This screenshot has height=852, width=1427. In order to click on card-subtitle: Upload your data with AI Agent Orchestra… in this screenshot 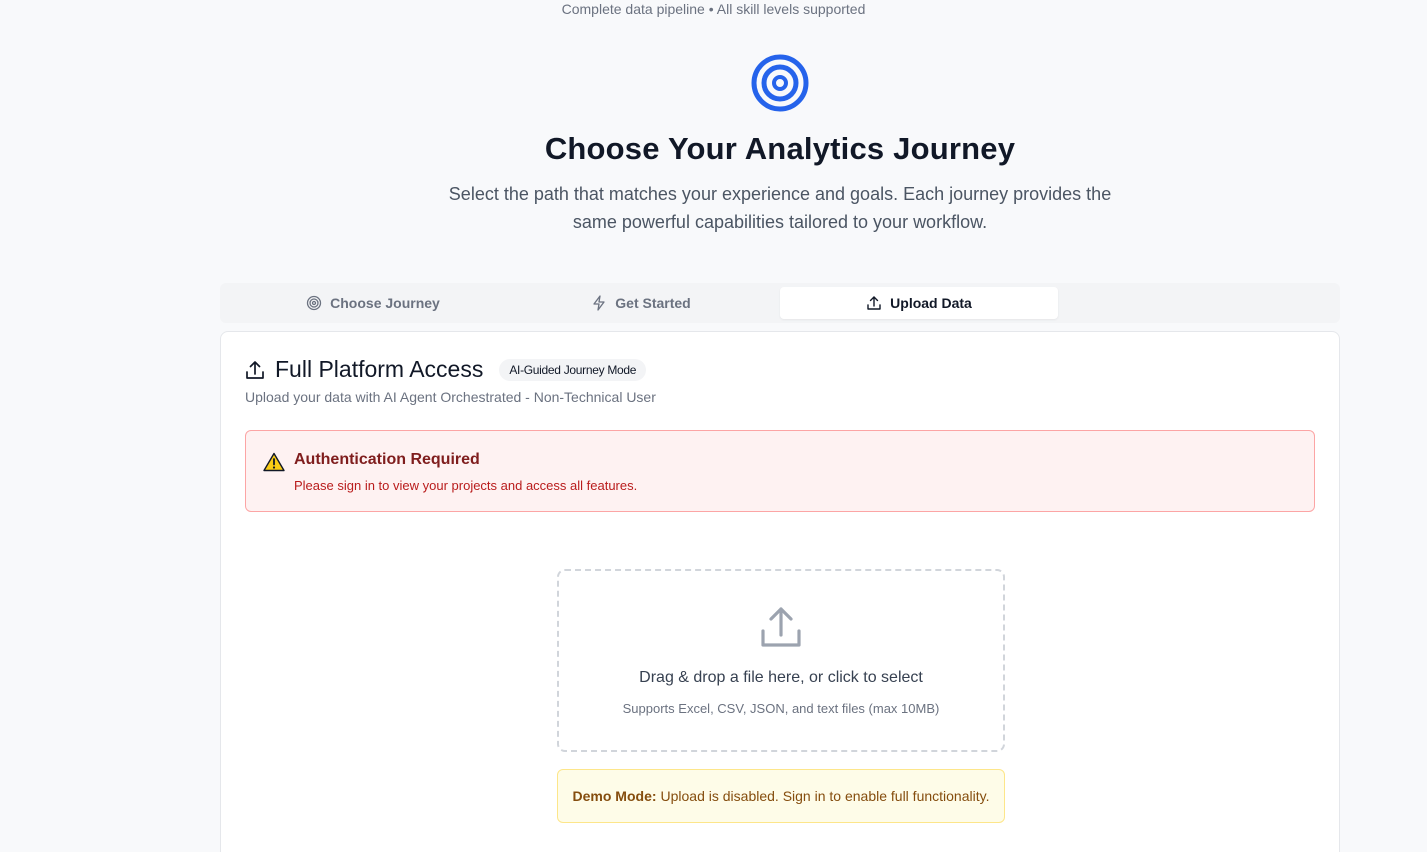, I will do `click(450, 397)`.